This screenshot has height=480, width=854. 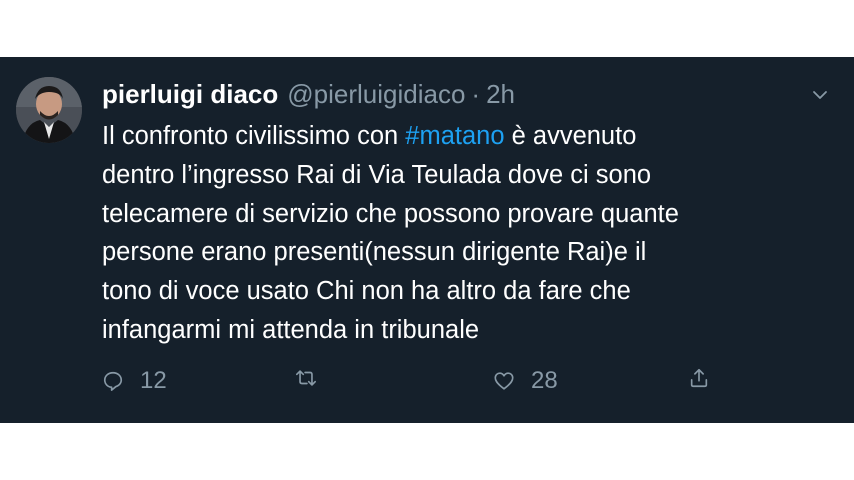 I want to click on hashtag-link: #matano, so click(x=454, y=136).